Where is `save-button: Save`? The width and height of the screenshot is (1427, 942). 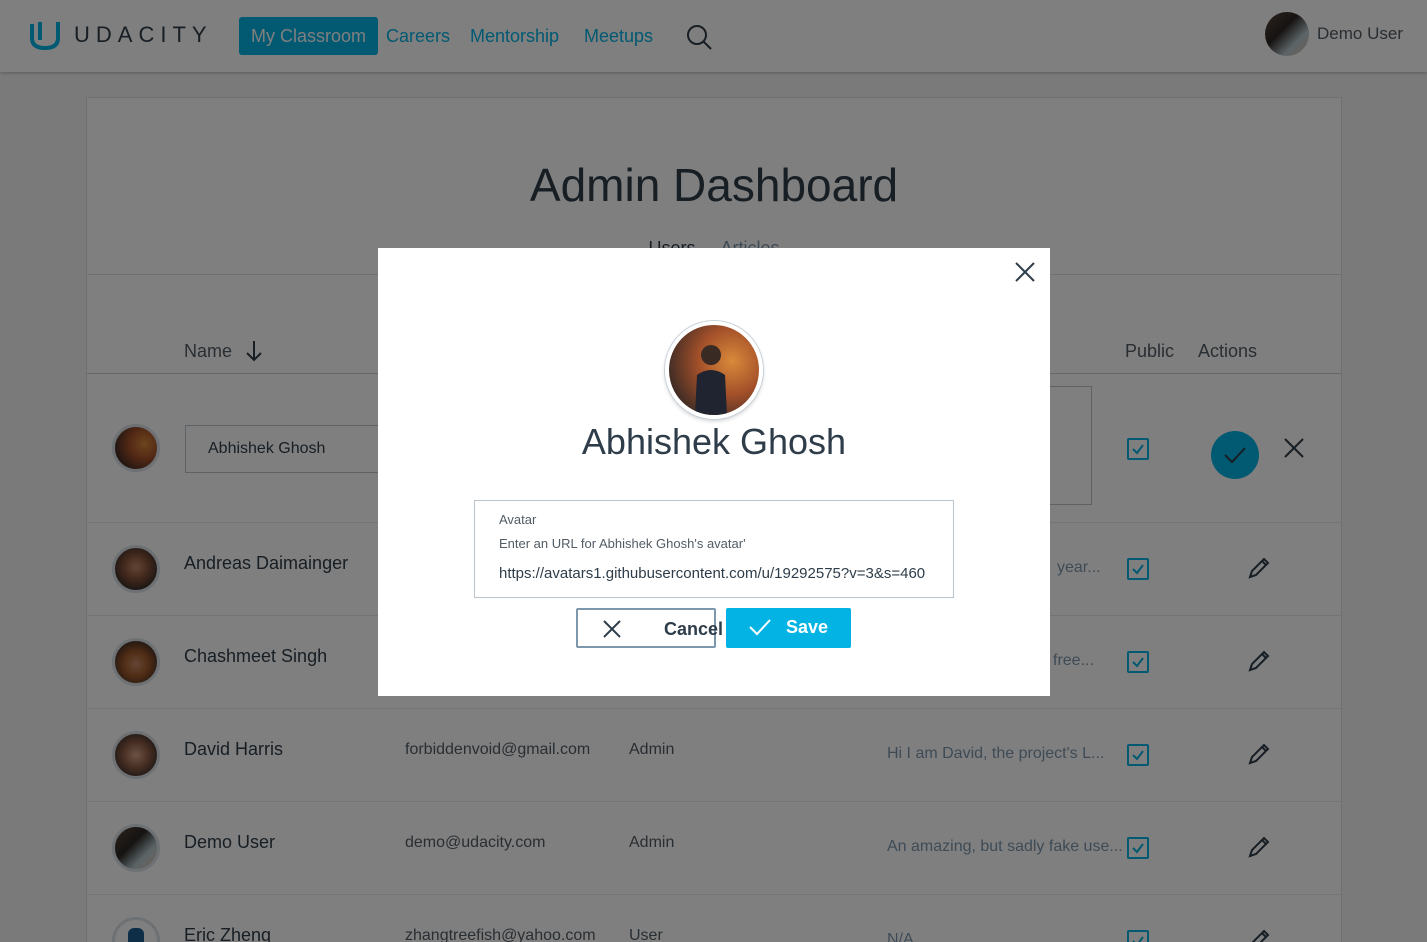 save-button: Save is located at coordinates (788, 628).